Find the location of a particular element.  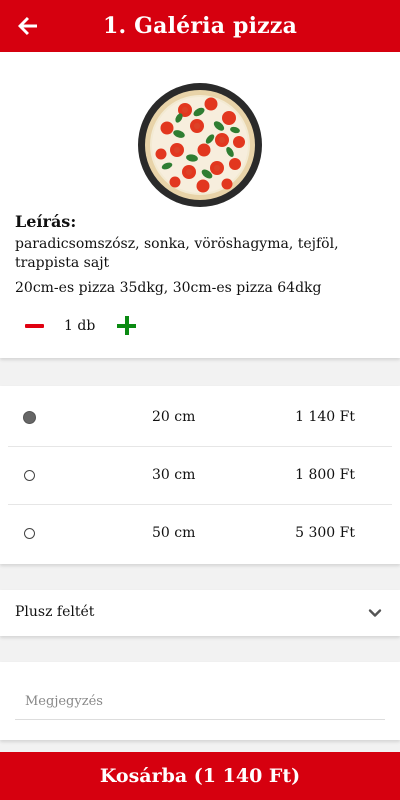

page-title: 1. Galéria pizza is located at coordinates (200, 26).